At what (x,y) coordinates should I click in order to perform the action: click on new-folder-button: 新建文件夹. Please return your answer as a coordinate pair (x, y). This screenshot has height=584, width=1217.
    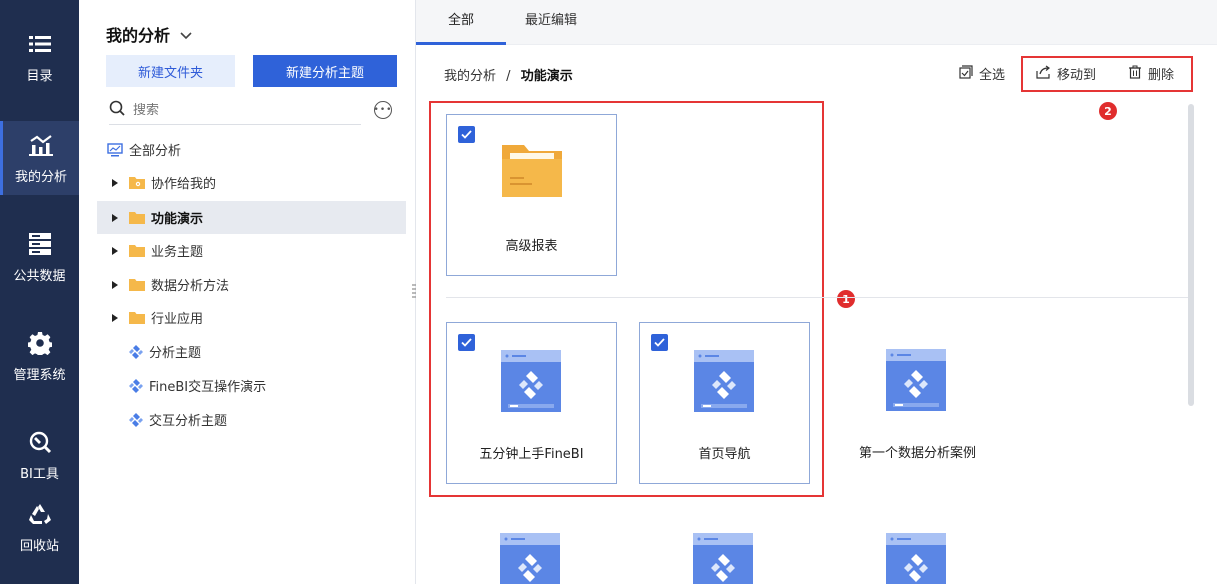
    Looking at the image, I should click on (170, 71).